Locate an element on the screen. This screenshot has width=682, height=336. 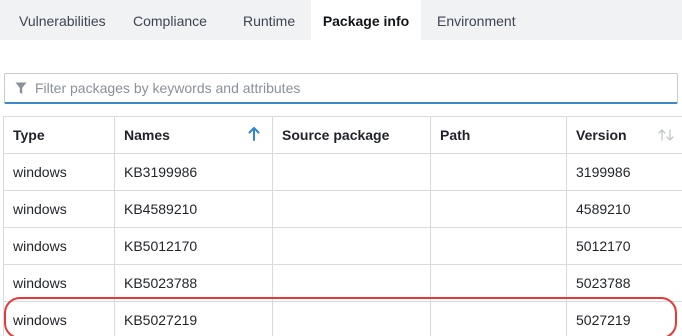
tab-label: Compliance is located at coordinates (170, 20).